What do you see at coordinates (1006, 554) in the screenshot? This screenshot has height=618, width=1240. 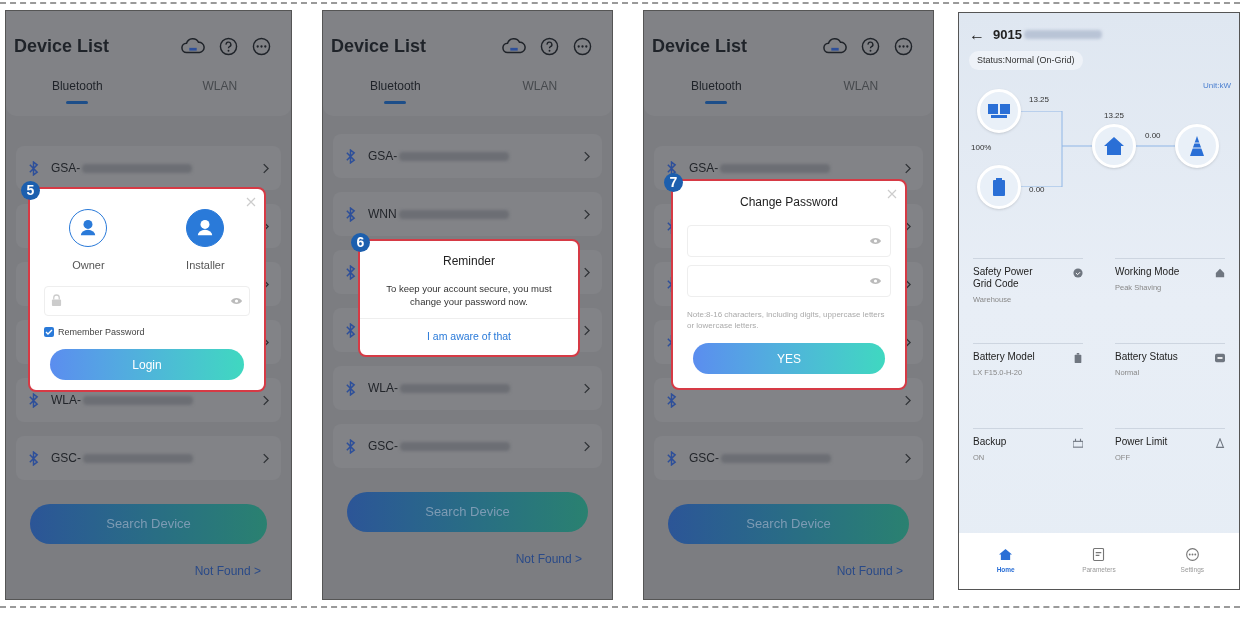 I see `home-icon` at bounding box center [1006, 554].